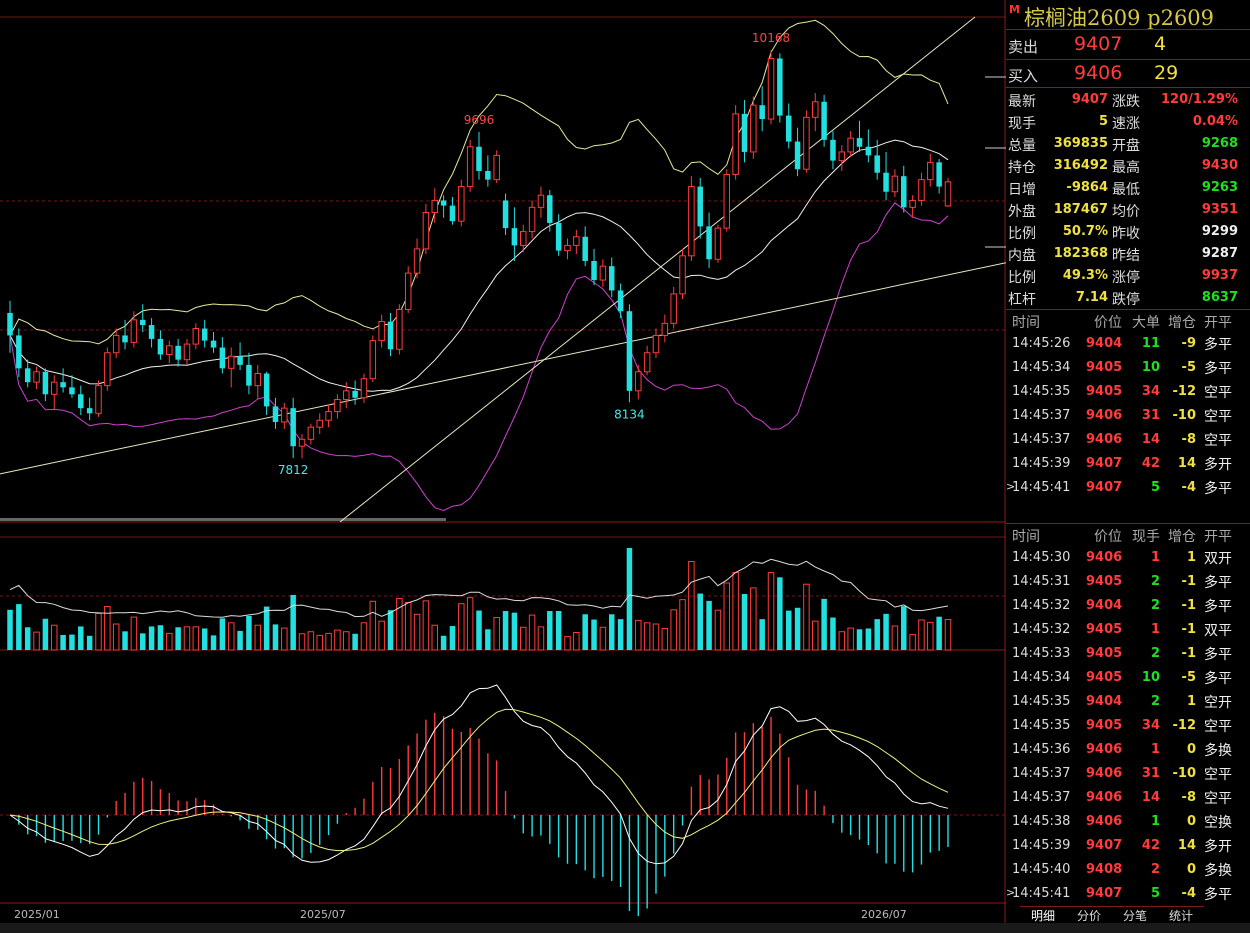 The image size is (1250, 933). Describe the element at coordinates (1098, 44) in the screenshot. I see `ask-price: 9407` at that location.